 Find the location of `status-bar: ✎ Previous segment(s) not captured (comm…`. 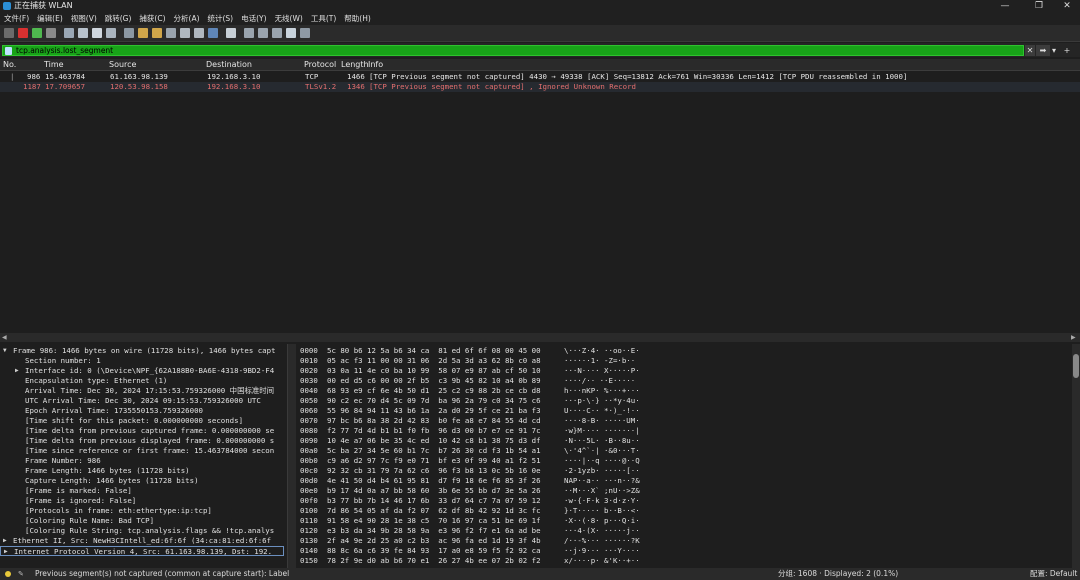

status-bar: ✎ Previous segment(s) not captured (comm… is located at coordinates (540, 574).